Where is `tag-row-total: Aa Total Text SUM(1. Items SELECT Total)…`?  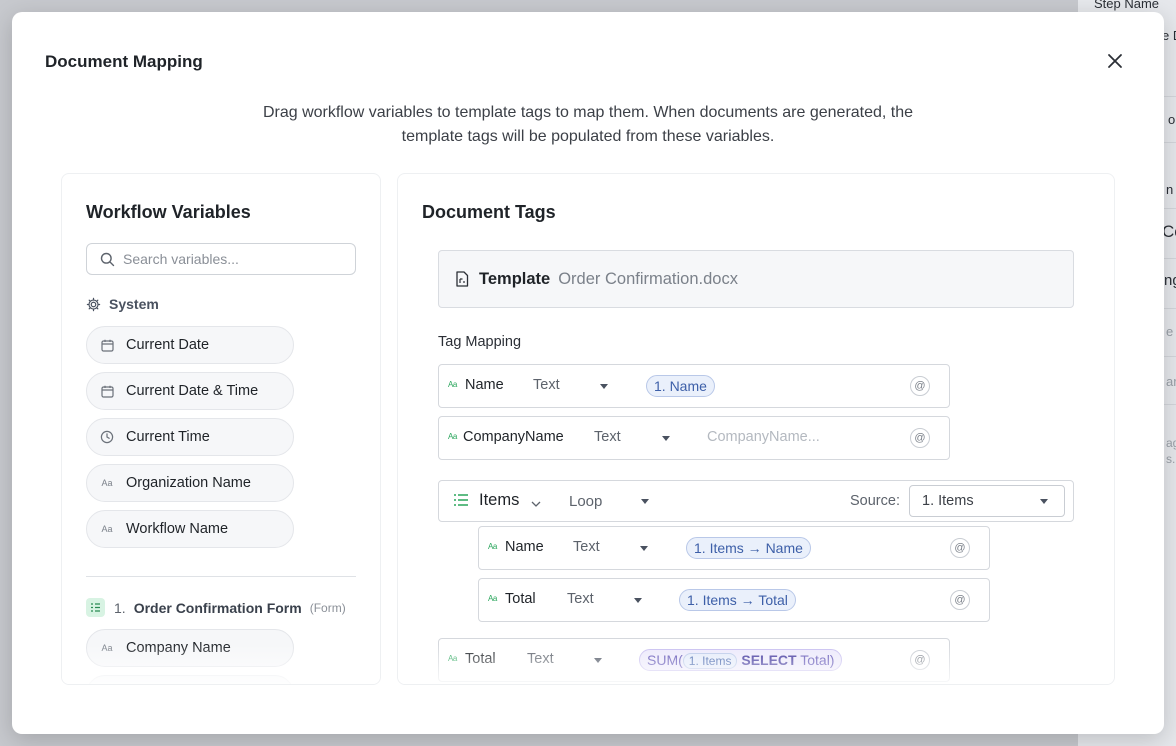 tag-row-total: Aa Total Text SUM(1. Items SELECT Total)… is located at coordinates (694, 660).